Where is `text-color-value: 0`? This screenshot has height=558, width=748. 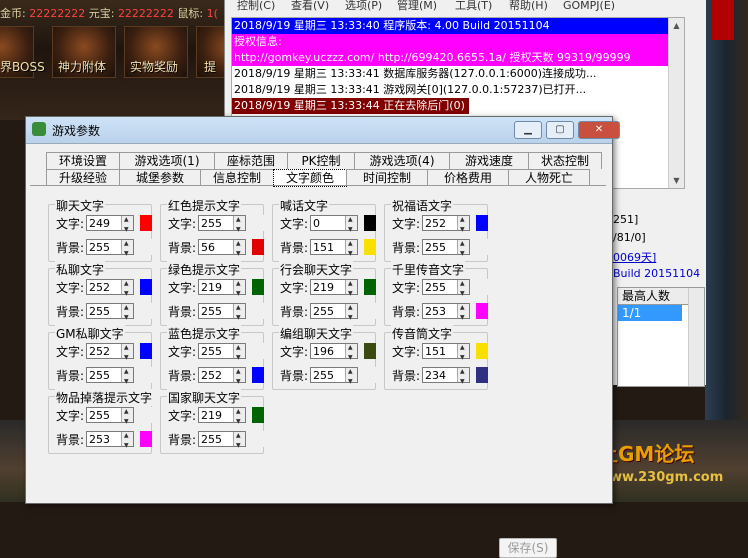 text-color-value: 0 is located at coordinates (316, 223).